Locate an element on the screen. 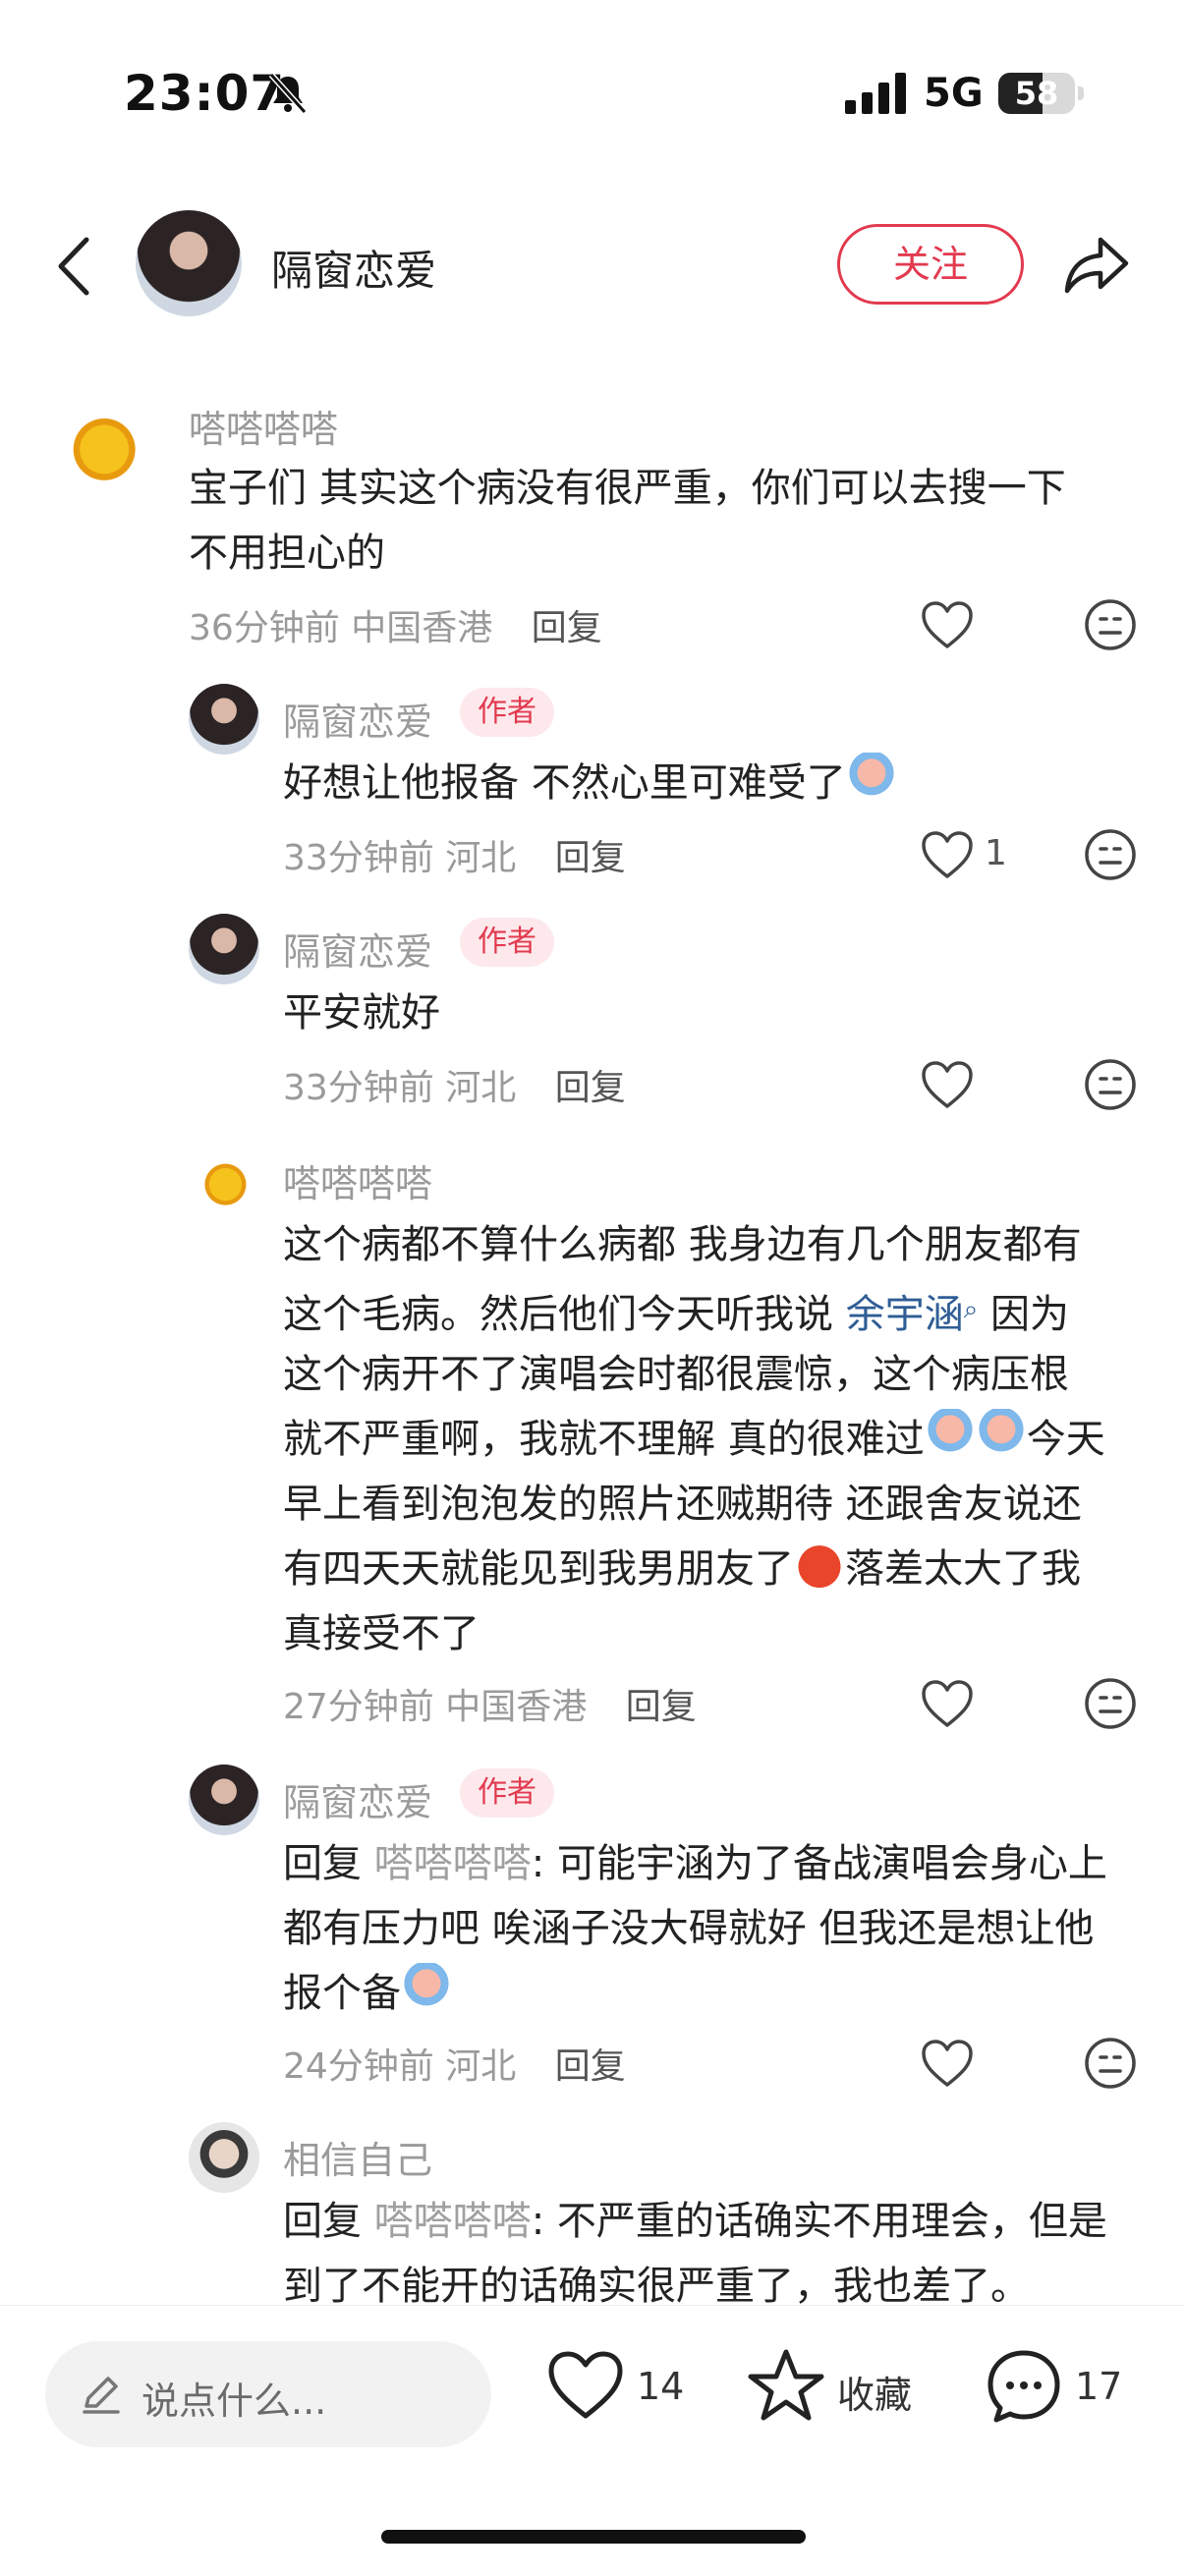 The image size is (1185, 2576). angry-devil-emoji-icon is located at coordinates (819, 1564).